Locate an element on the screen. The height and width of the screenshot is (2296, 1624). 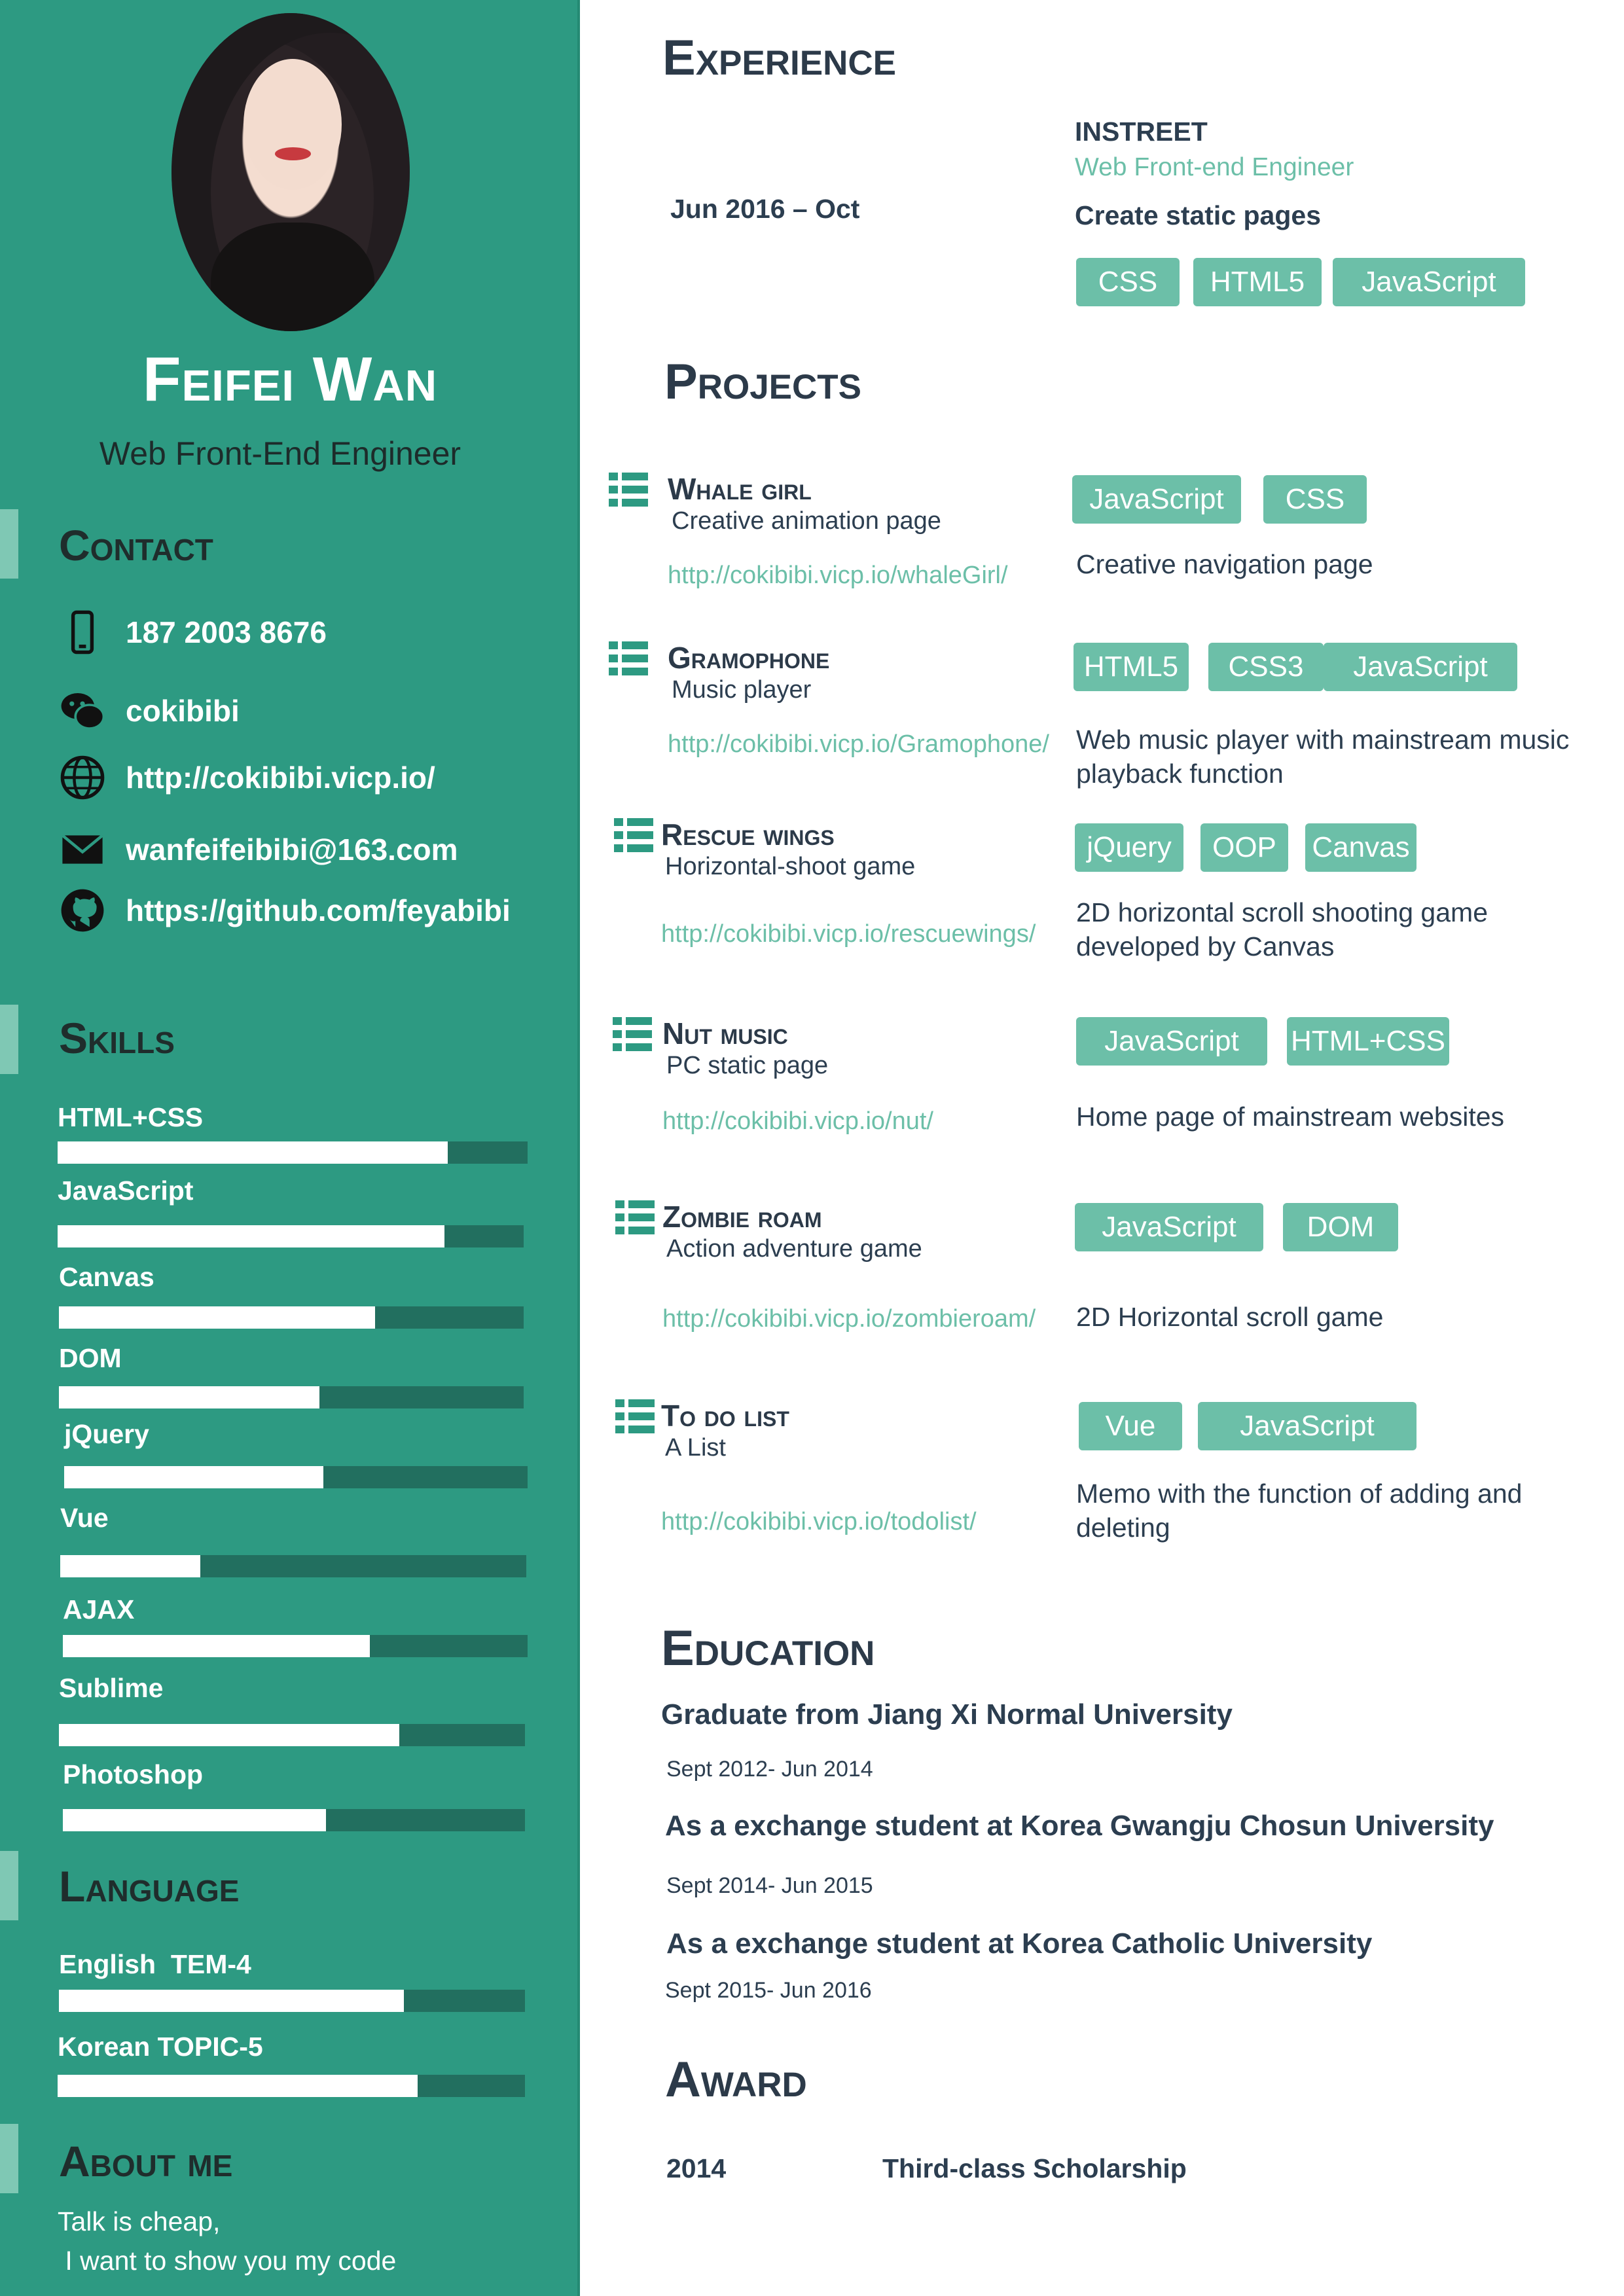
project-subtitle: Music player is located at coordinates (742, 690).